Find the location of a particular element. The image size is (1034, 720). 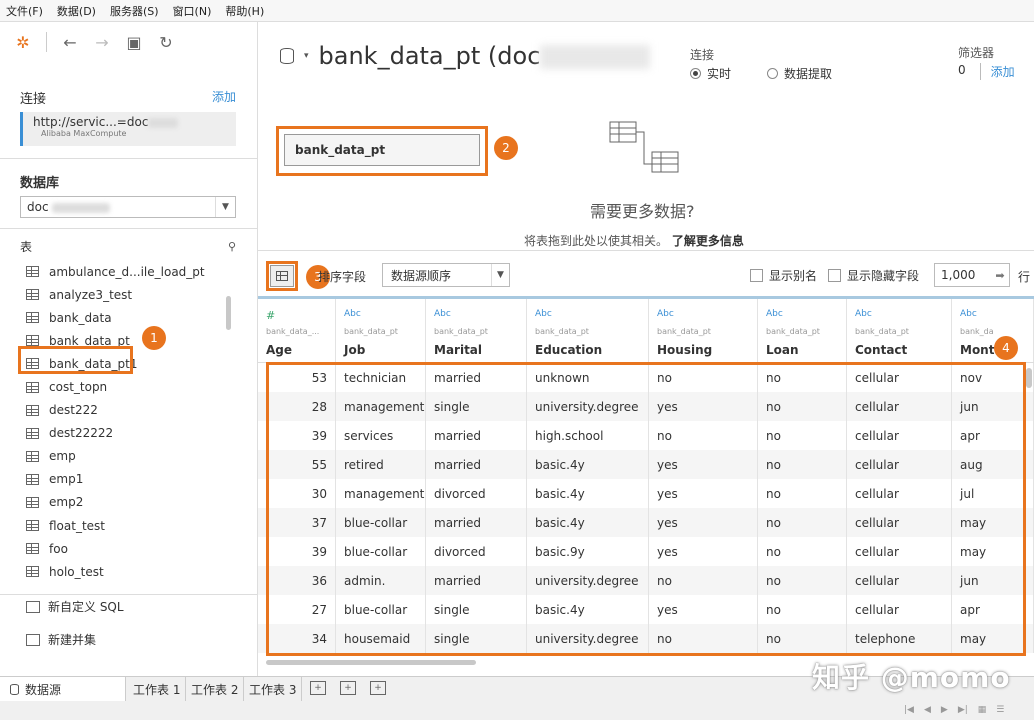

rows-value: 1,000 is located at coordinates (958, 275).